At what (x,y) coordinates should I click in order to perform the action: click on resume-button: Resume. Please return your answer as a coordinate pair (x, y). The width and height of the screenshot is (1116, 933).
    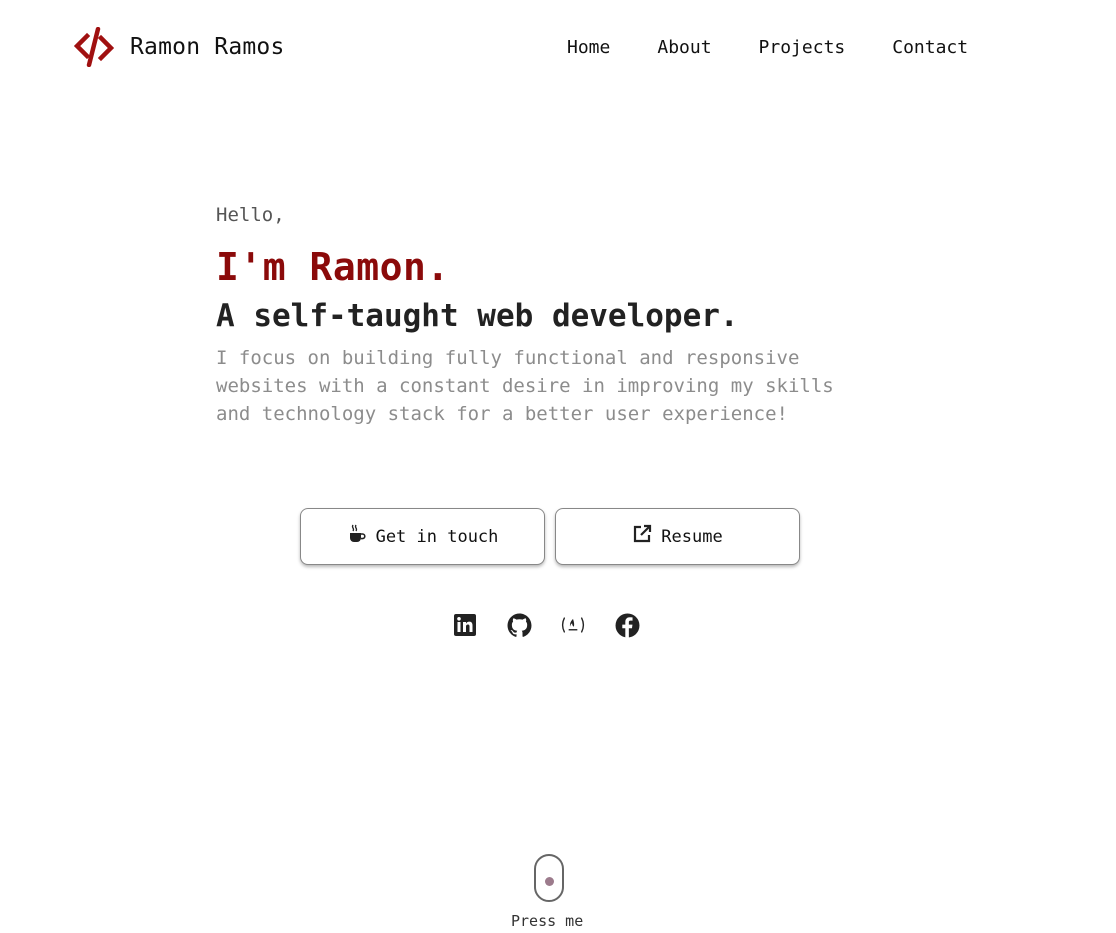
    Looking at the image, I should click on (677, 536).